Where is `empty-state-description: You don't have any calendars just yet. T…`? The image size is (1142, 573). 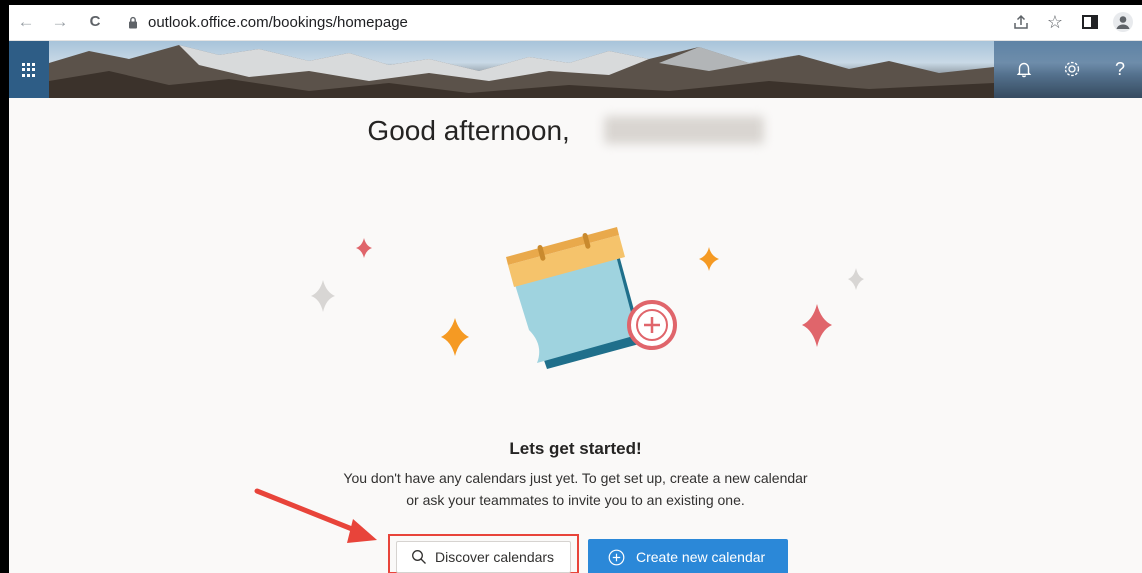
empty-state-description: You don't have any calendars just yet. T… is located at coordinates (575, 489).